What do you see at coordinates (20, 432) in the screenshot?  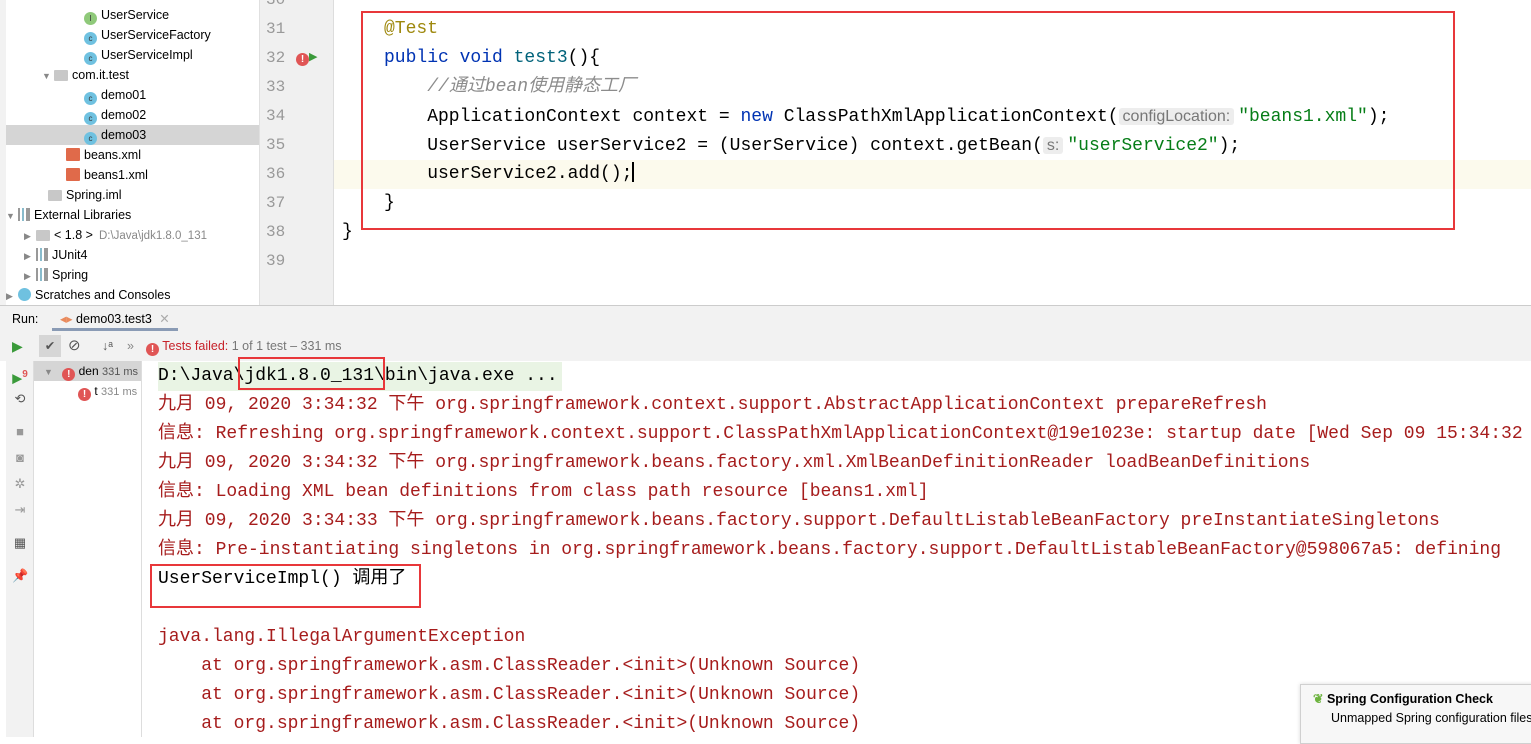 I see `stop-icon: ■` at bounding box center [20, 432].